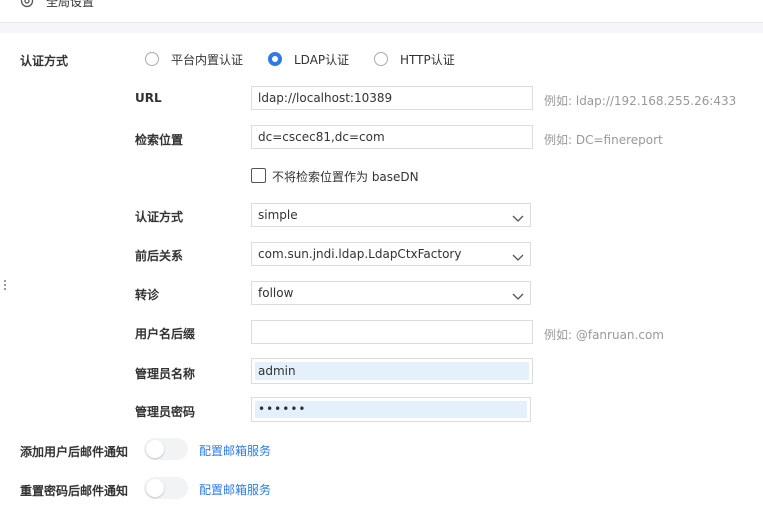  What do you see at coordinates (159, 140) in the screenshot?
I see `search-base-label: 检索位置` at bounding box center [159, 140].